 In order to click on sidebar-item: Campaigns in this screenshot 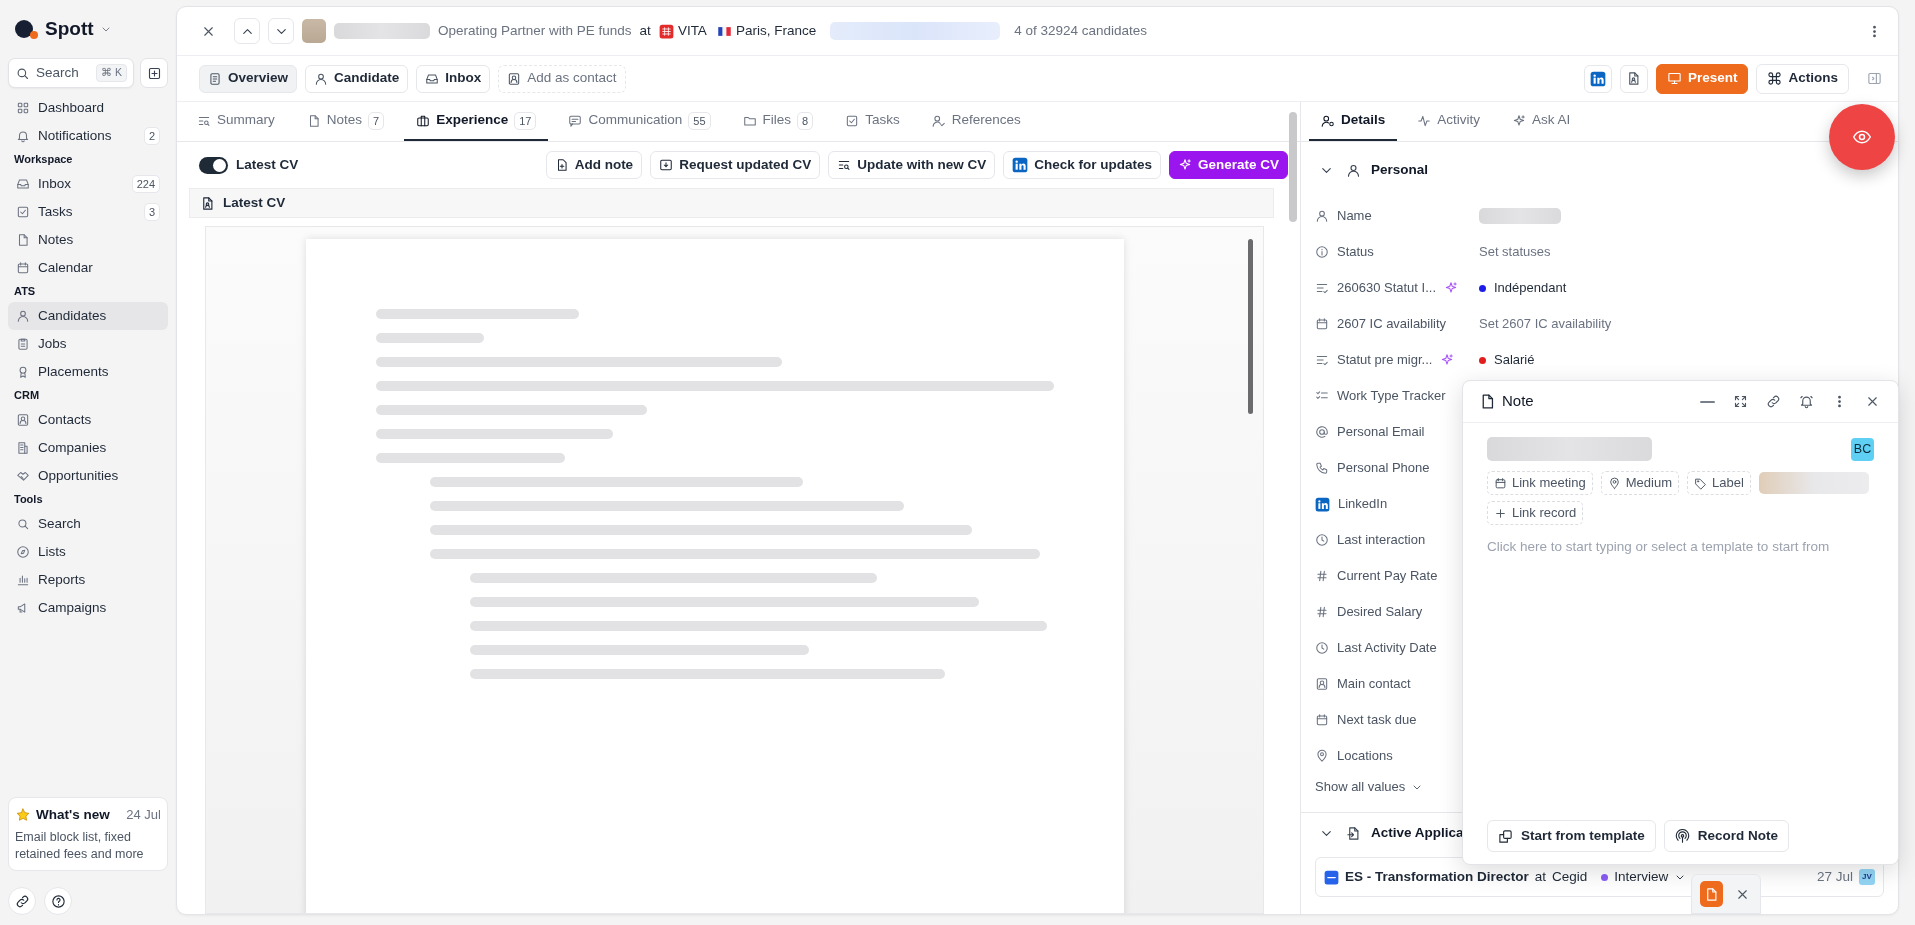, I will do `click(88, 608)`.